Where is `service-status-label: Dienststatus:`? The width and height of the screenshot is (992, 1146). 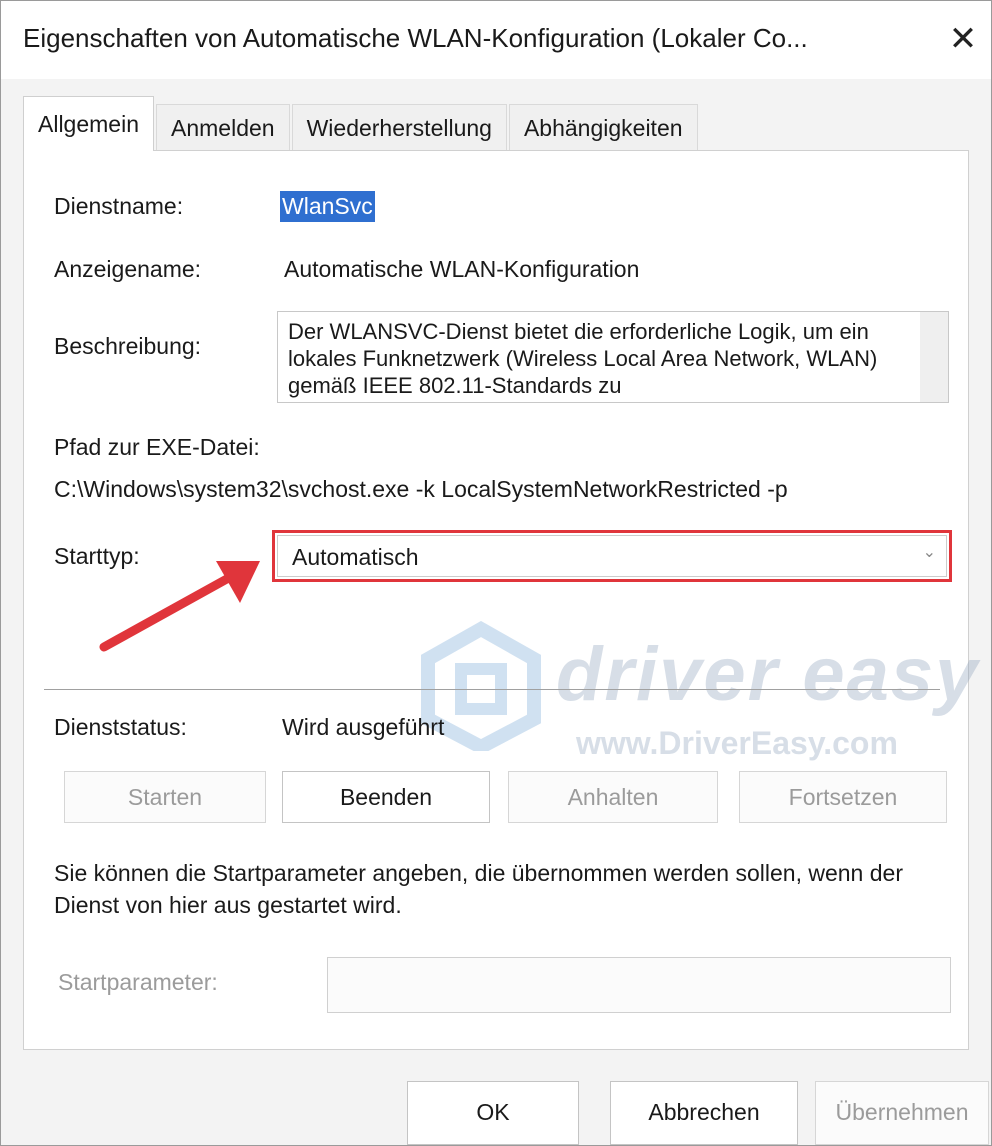
service-status-label: Dienststatus: is located at coordinates (120, 727).